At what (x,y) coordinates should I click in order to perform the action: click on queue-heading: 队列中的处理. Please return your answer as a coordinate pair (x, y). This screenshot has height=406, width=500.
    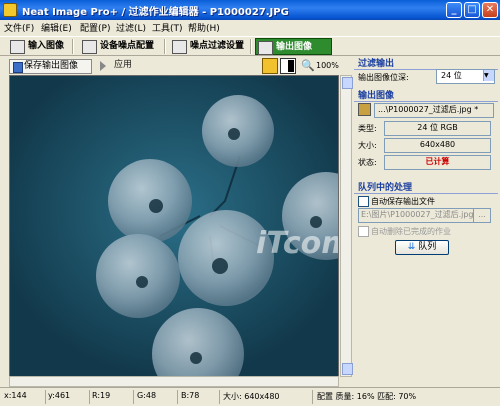
    Looking at the image, I should click on (426, 187).